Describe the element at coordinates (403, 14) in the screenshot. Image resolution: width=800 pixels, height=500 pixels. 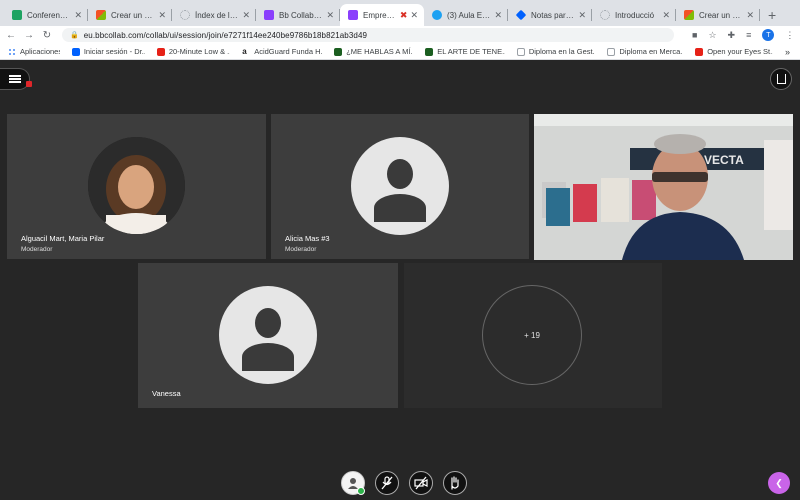
I see `recording-icon: ✖` at that location.